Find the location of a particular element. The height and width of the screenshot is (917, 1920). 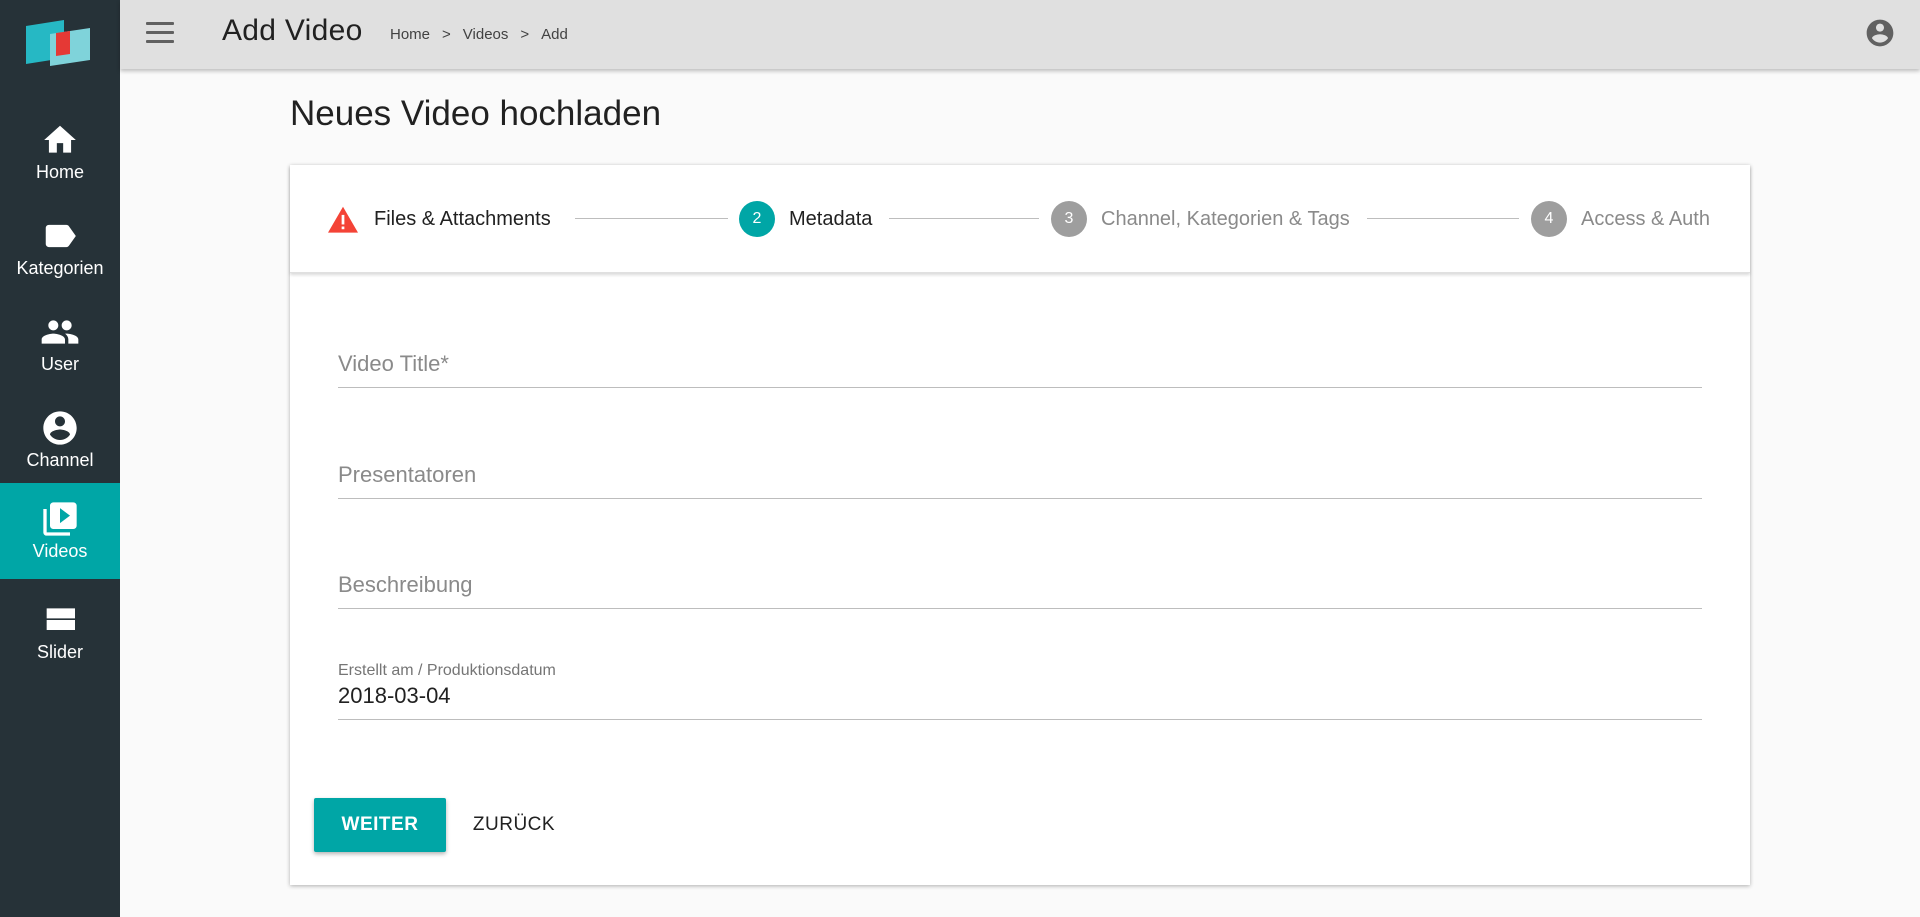

menu-icon is located at coordinates (161, 33).